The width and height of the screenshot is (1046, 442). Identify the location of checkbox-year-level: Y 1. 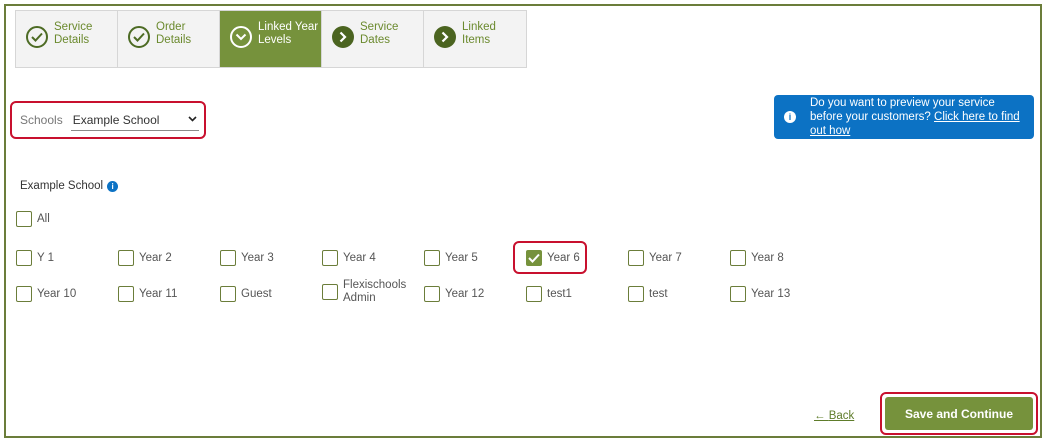
(35, 258).